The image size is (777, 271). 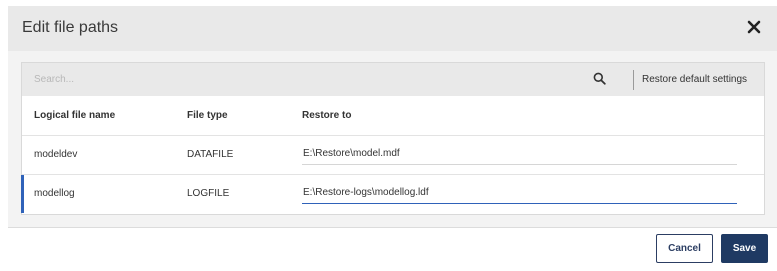 What do you see at coordinates (22, 194) in the screenshot?
I see `selected-row-indicator` at bounding box center [22, 194].